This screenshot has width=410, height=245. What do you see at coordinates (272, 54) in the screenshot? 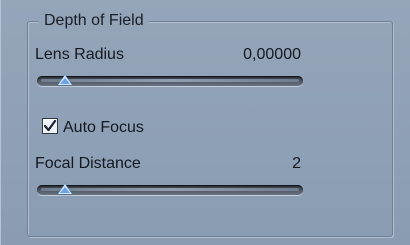
I see `lens-radius-value: 0,00000` at bounding box center [272, 54].